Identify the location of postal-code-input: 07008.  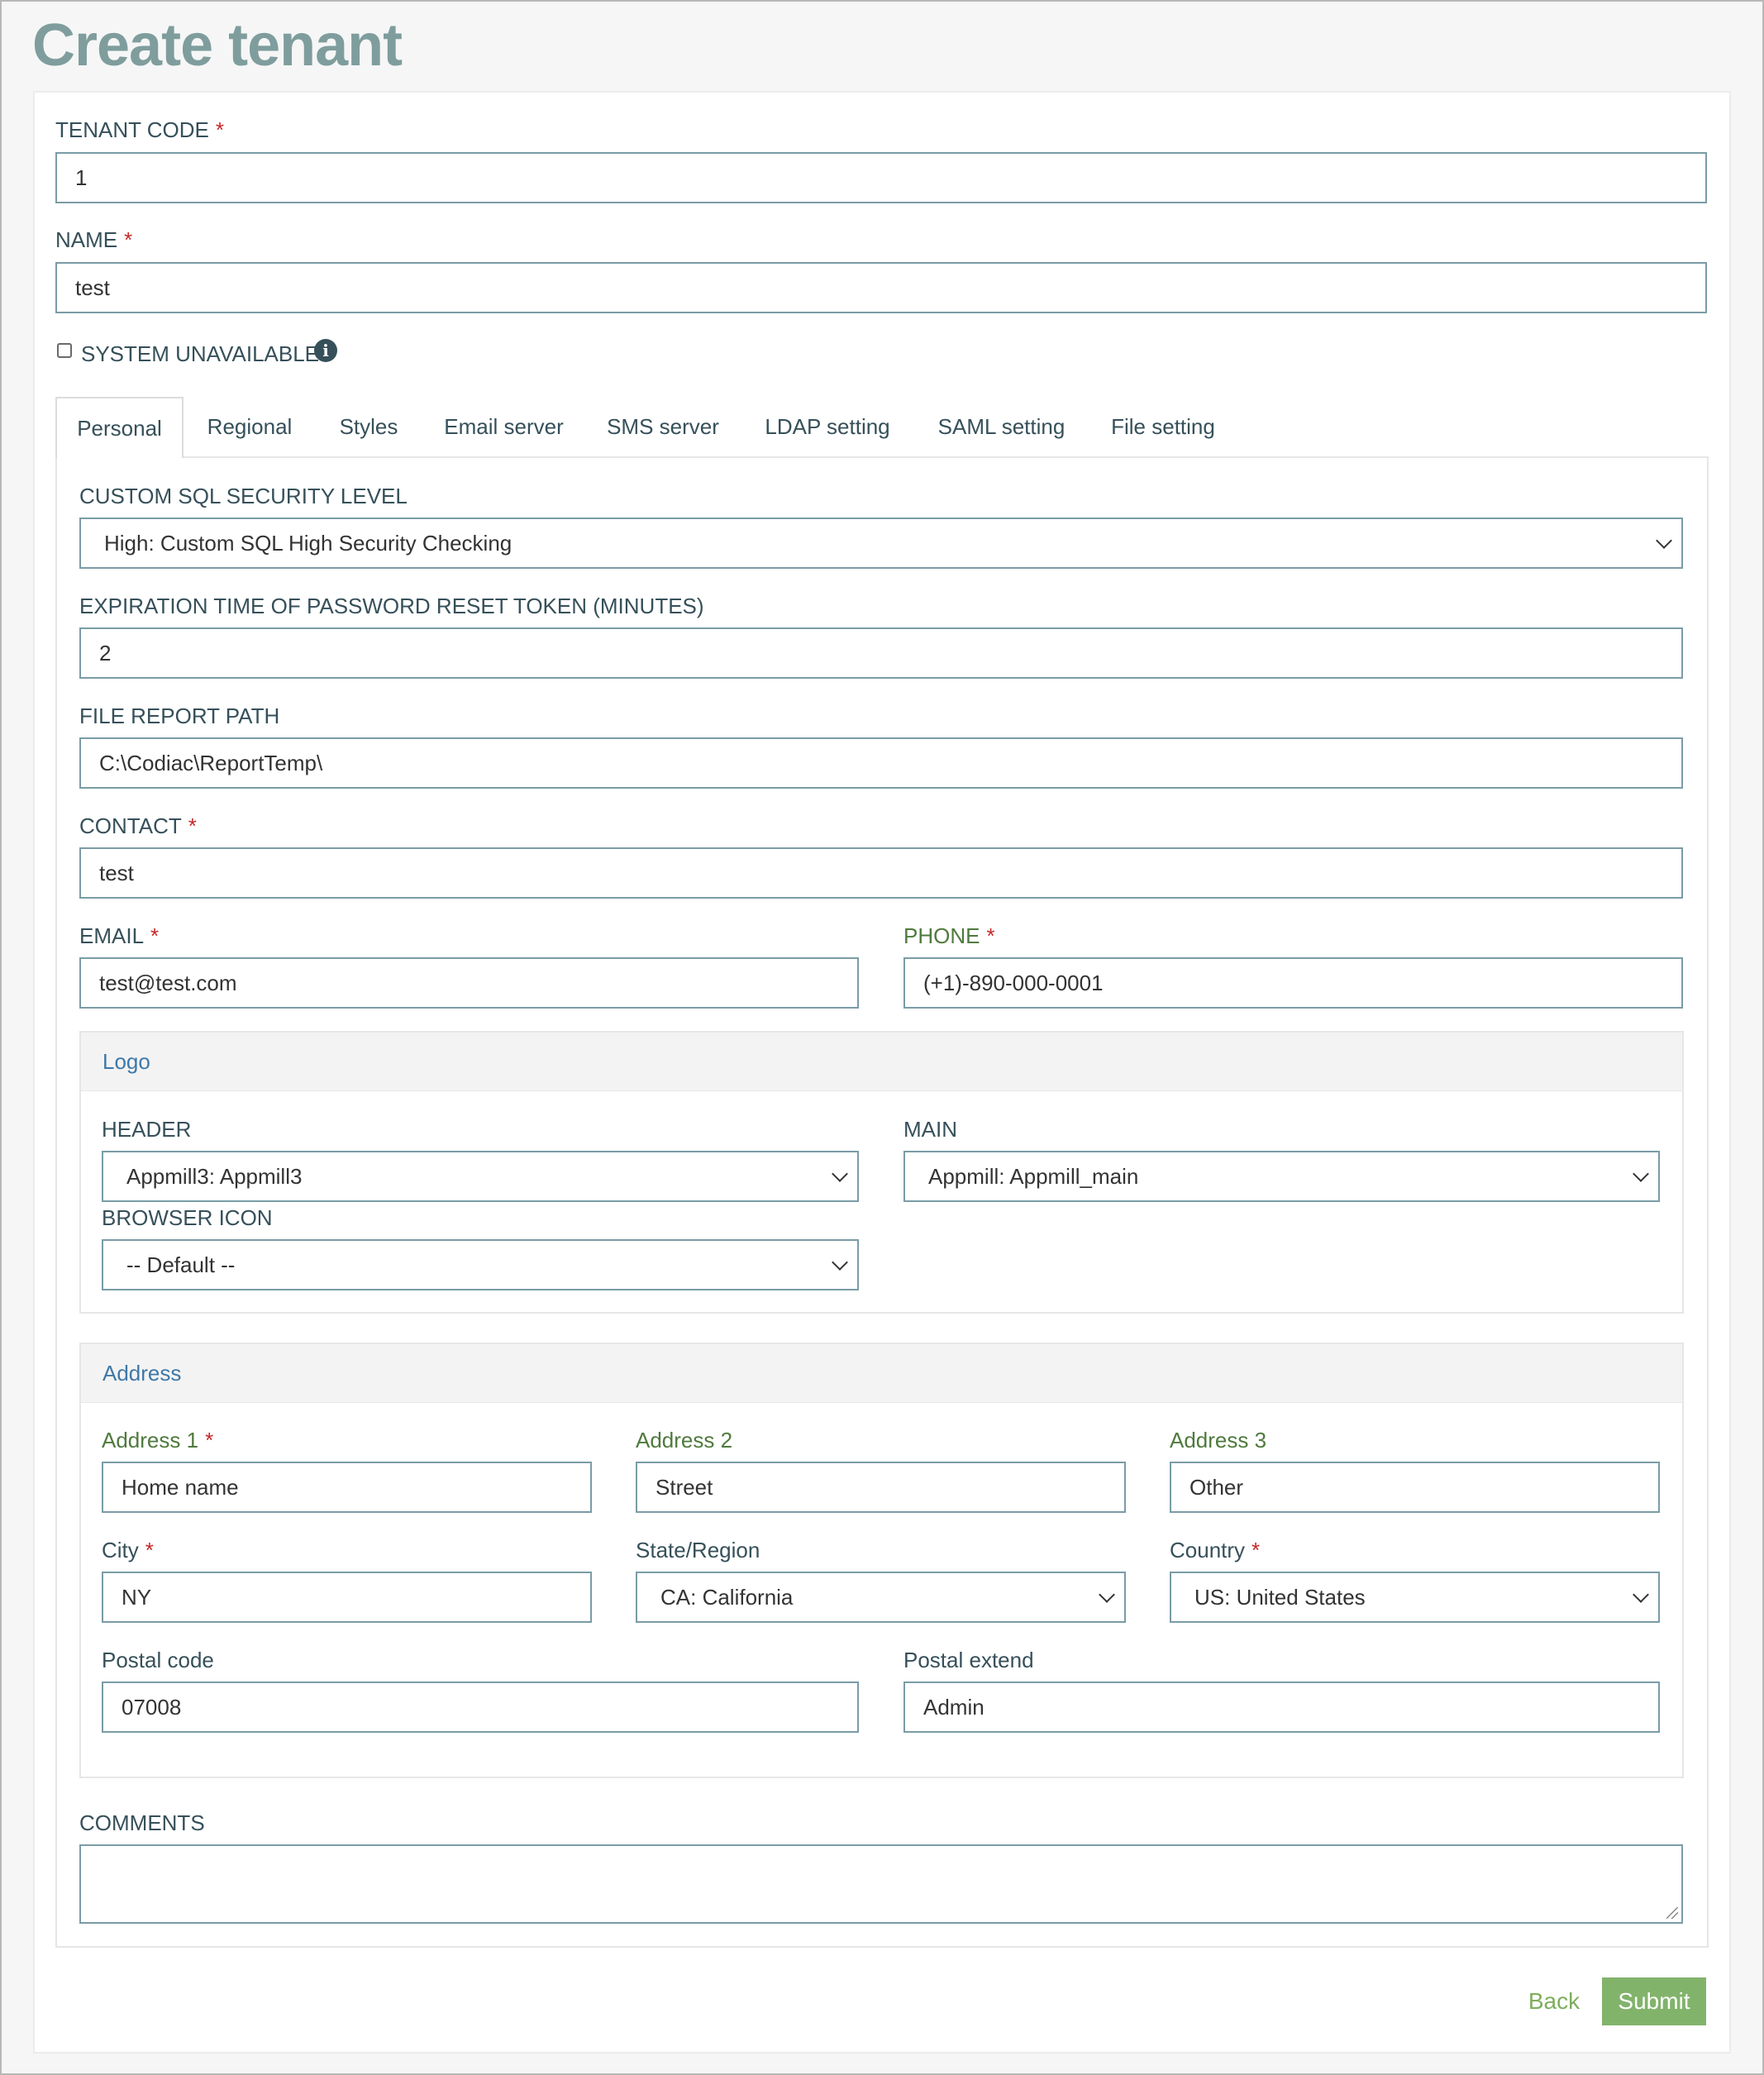
(480, 1707).